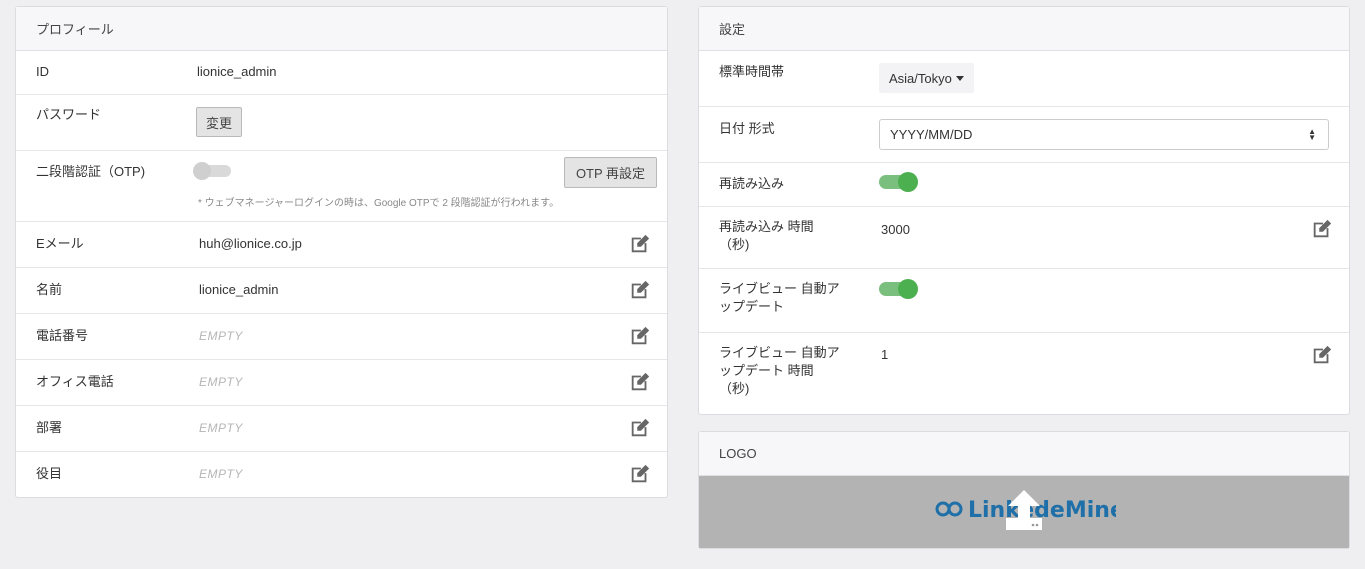 This screenshot has width=1365, height=569. What do you see at coordinates (75, 381) in the screenshot?
I see `office-phone-label: オフィス電話` at bounding box center [75, 381].